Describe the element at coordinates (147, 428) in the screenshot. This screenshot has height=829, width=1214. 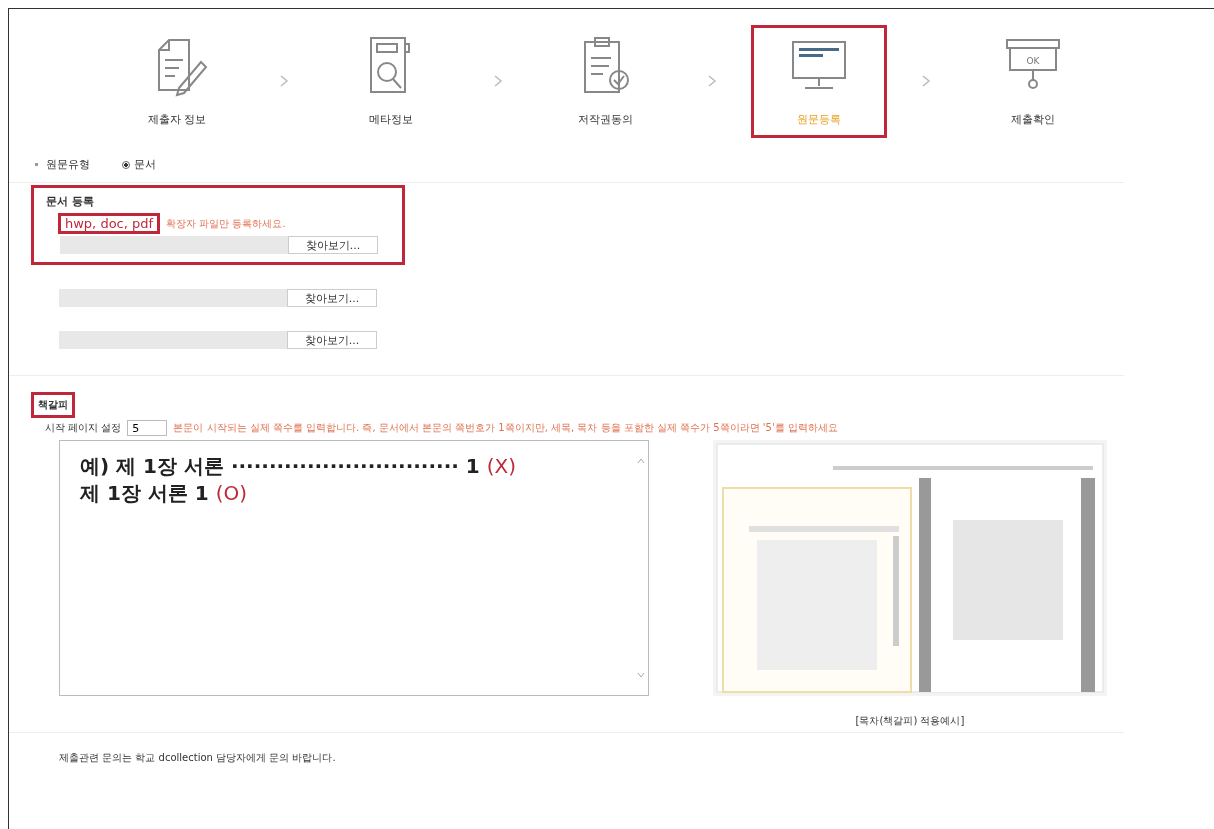
I see `start-page-field: 5` at that location.